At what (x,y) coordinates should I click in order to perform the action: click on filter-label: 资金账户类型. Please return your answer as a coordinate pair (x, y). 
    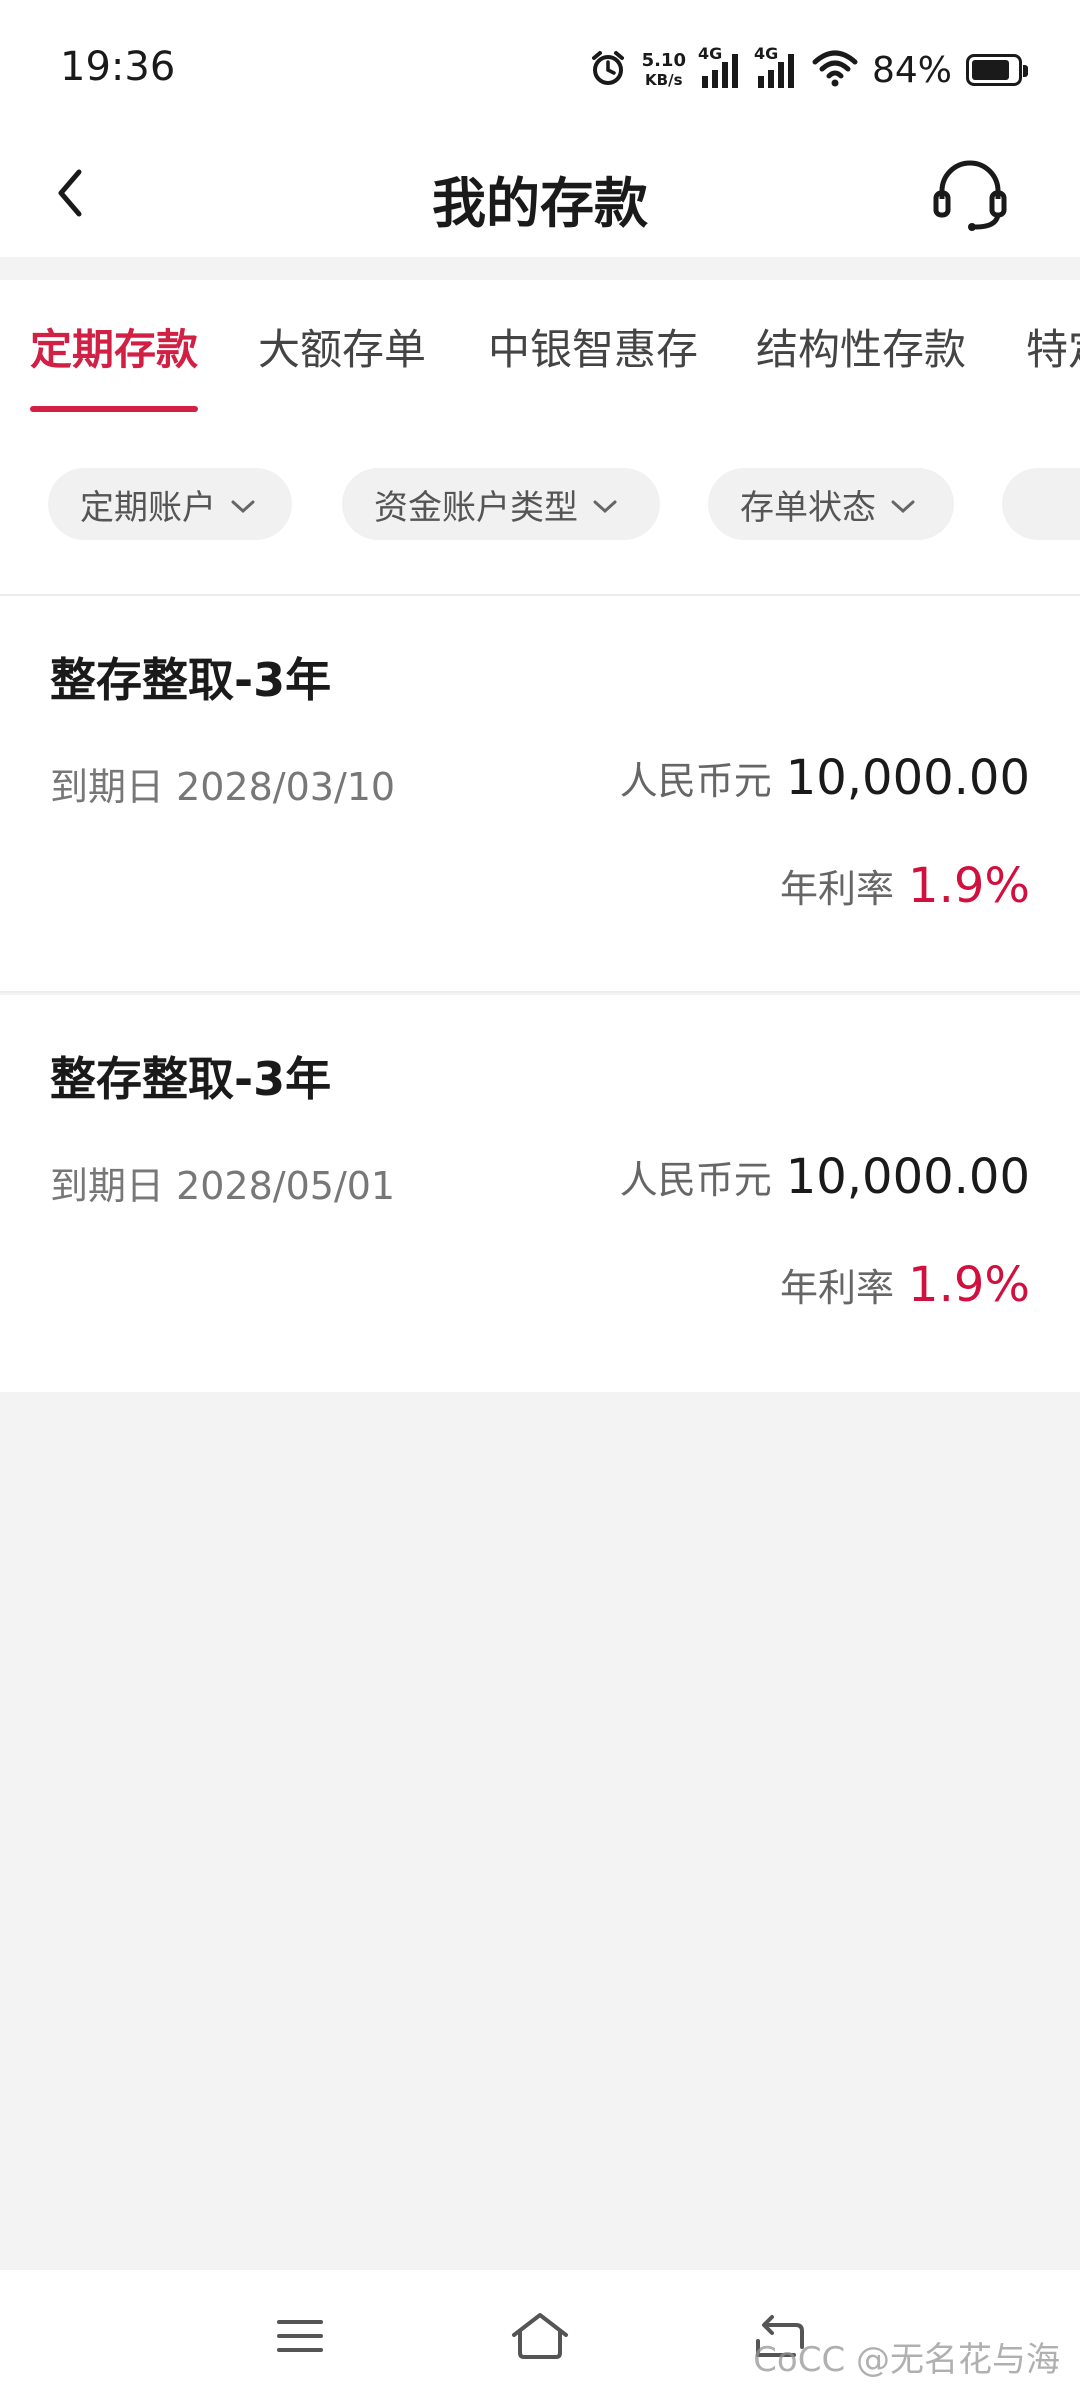
    Looking at the image, I should click on (476, 507).